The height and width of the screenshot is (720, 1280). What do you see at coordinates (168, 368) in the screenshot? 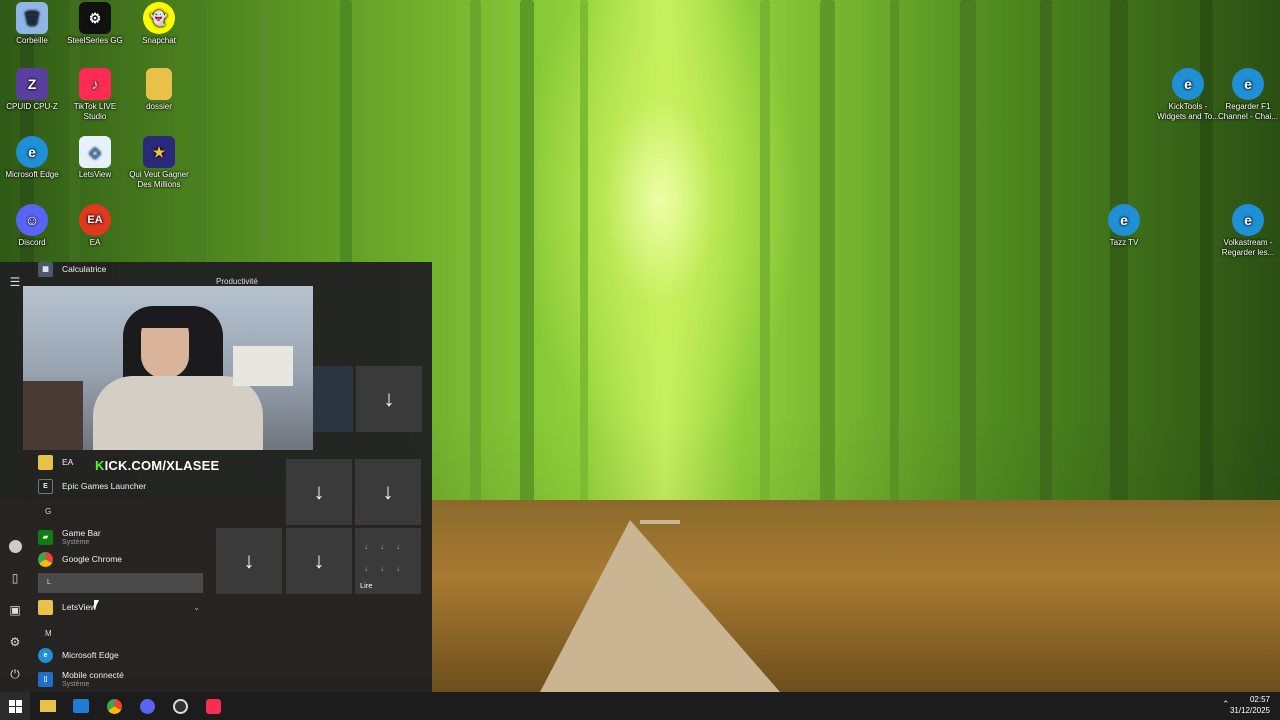
I see `webcam-overlay` at bounding box center [168, 368].